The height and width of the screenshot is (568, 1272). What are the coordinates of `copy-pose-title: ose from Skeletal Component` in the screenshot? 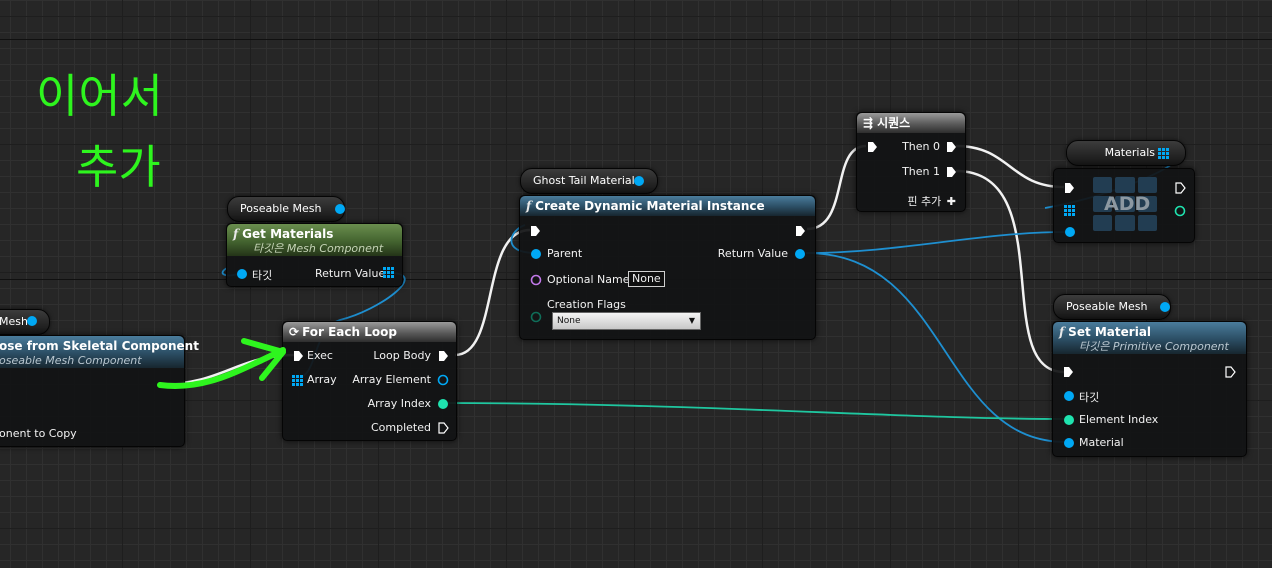 It's located at (99, 346).